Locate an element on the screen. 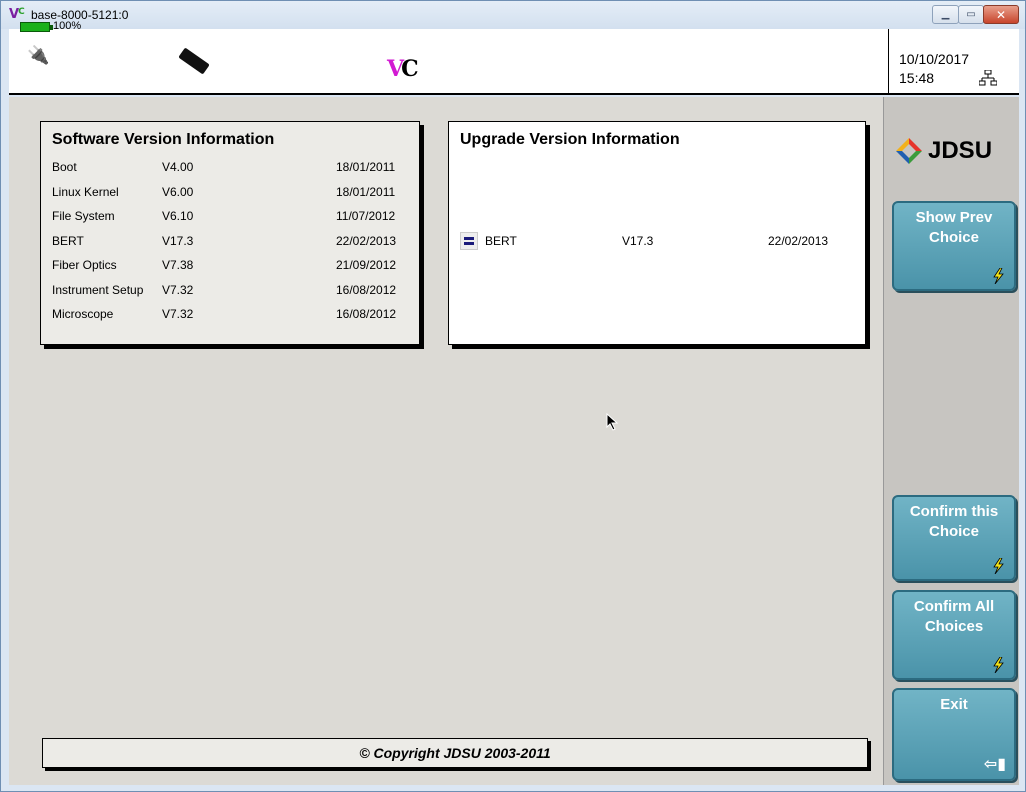 The height and width of the screenshot is (792, 1026). component-version: V6.10 is located at coordinates (178, 216).